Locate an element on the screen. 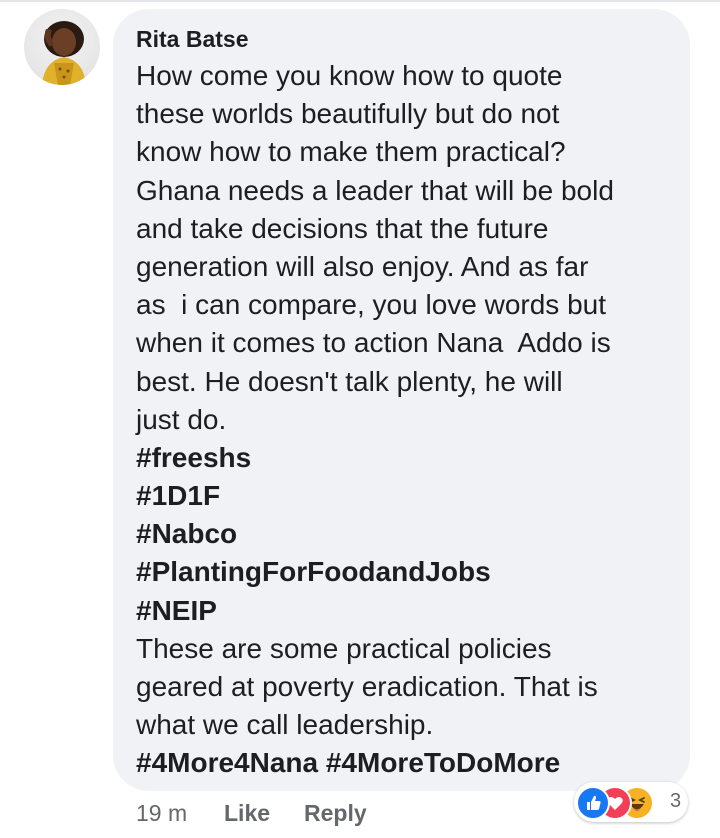  final-hashtags: #4More4Nana #4MoreToDoMore is located at coordinates (408, 763).